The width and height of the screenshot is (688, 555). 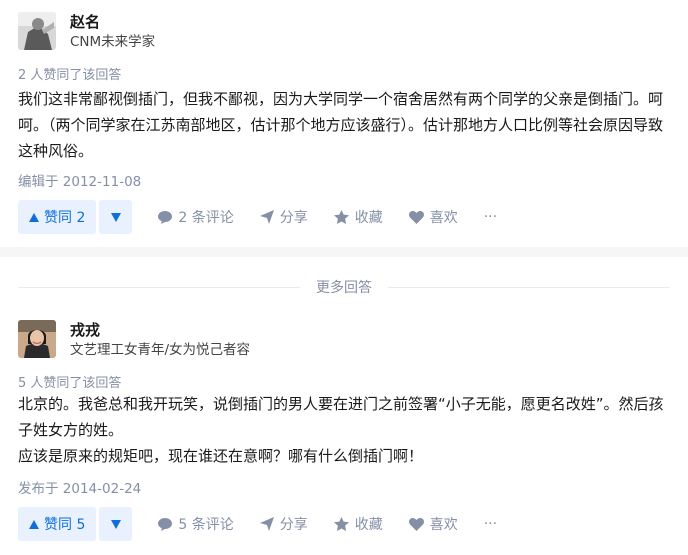 I want to click on vote-up-label: 赞同 2, so click(x=65, y=218).